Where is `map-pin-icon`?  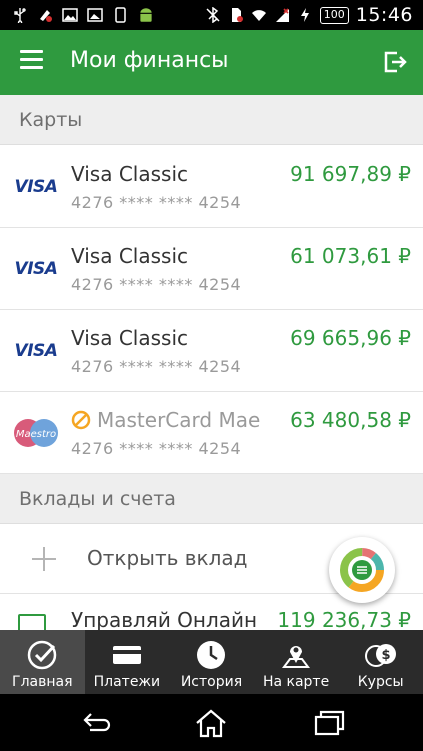
map-pin-icon is located at coordinates (296, 657).